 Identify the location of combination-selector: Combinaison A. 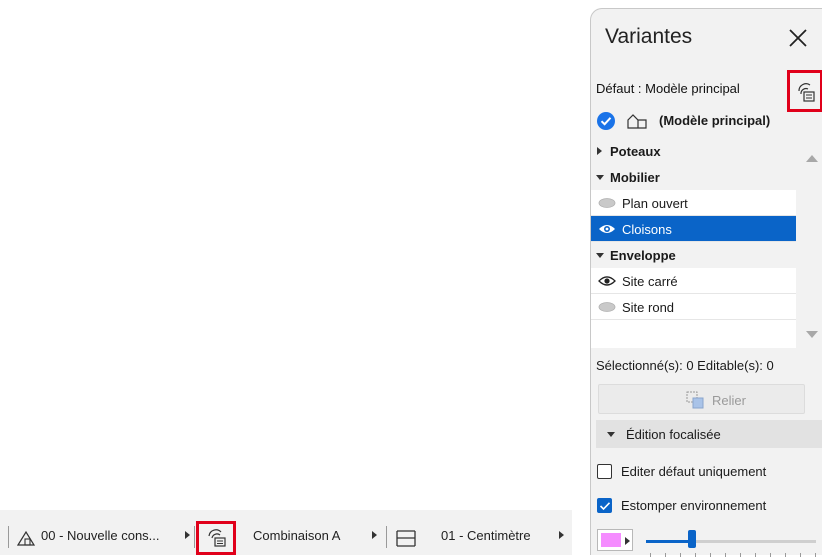
(296, 535).